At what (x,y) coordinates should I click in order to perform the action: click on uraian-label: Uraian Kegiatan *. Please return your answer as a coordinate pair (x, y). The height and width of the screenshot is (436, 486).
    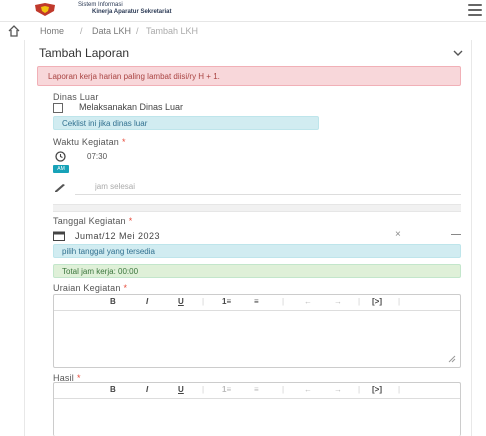
    Looking at the image, I should click on (90, 288).